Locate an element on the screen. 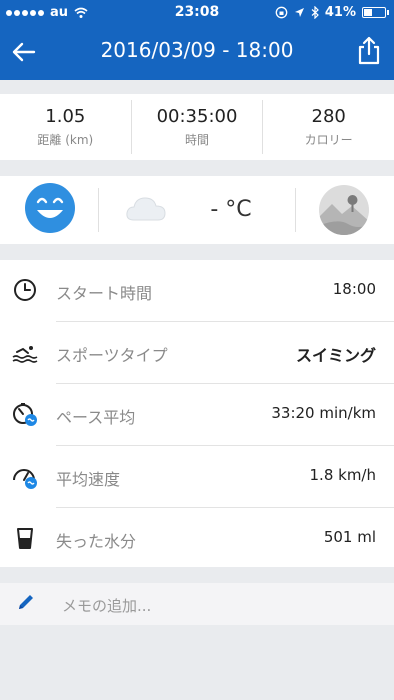 This screenshot has height=700, width=394. detail-value: 33:20 min/km is located at coordinates (323, 413).